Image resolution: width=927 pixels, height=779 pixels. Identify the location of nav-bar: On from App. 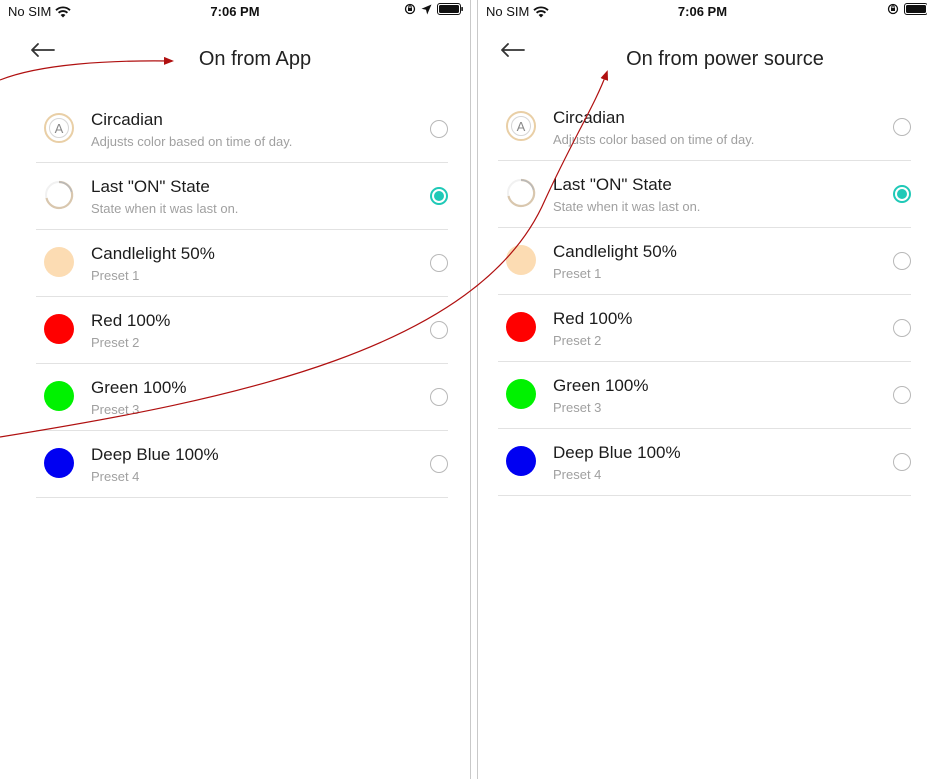
(235, 50).